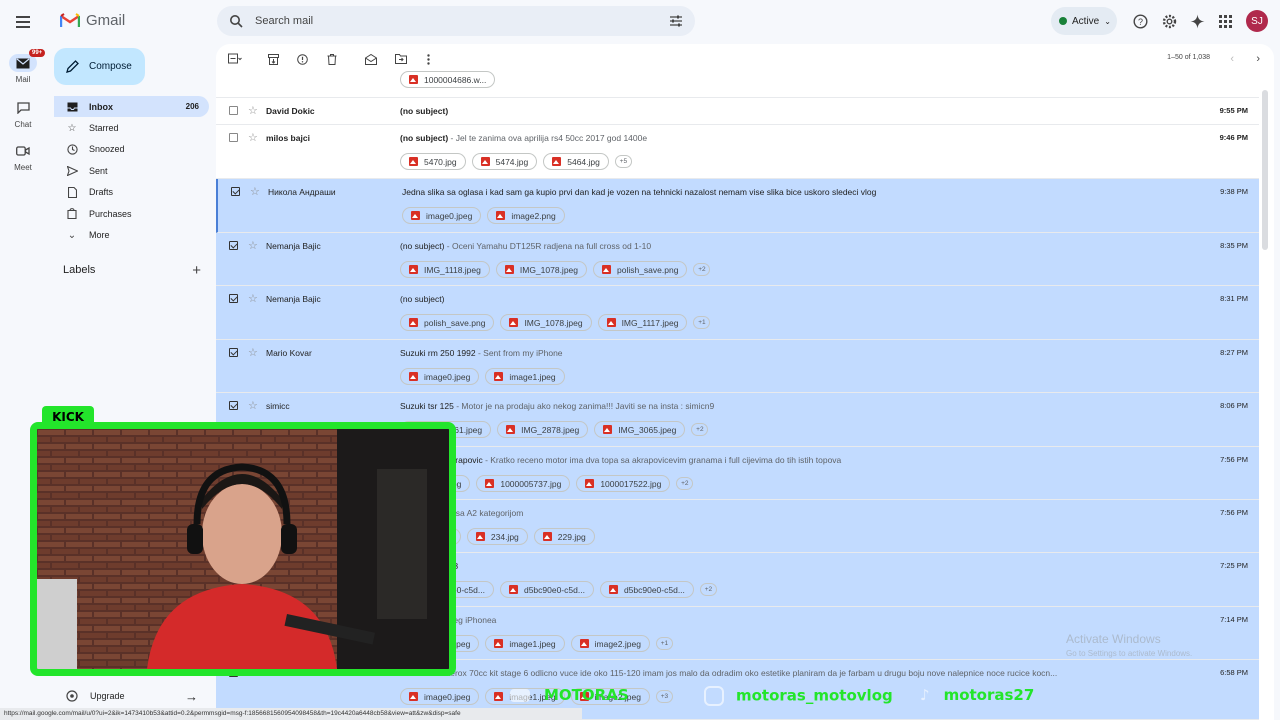 Image resolution: width=1280 pixels, height=720 pixels. Describe the element at coordinates (1084, 21) in the screenshot. I see `status-selector: Active ⌄` at that location.